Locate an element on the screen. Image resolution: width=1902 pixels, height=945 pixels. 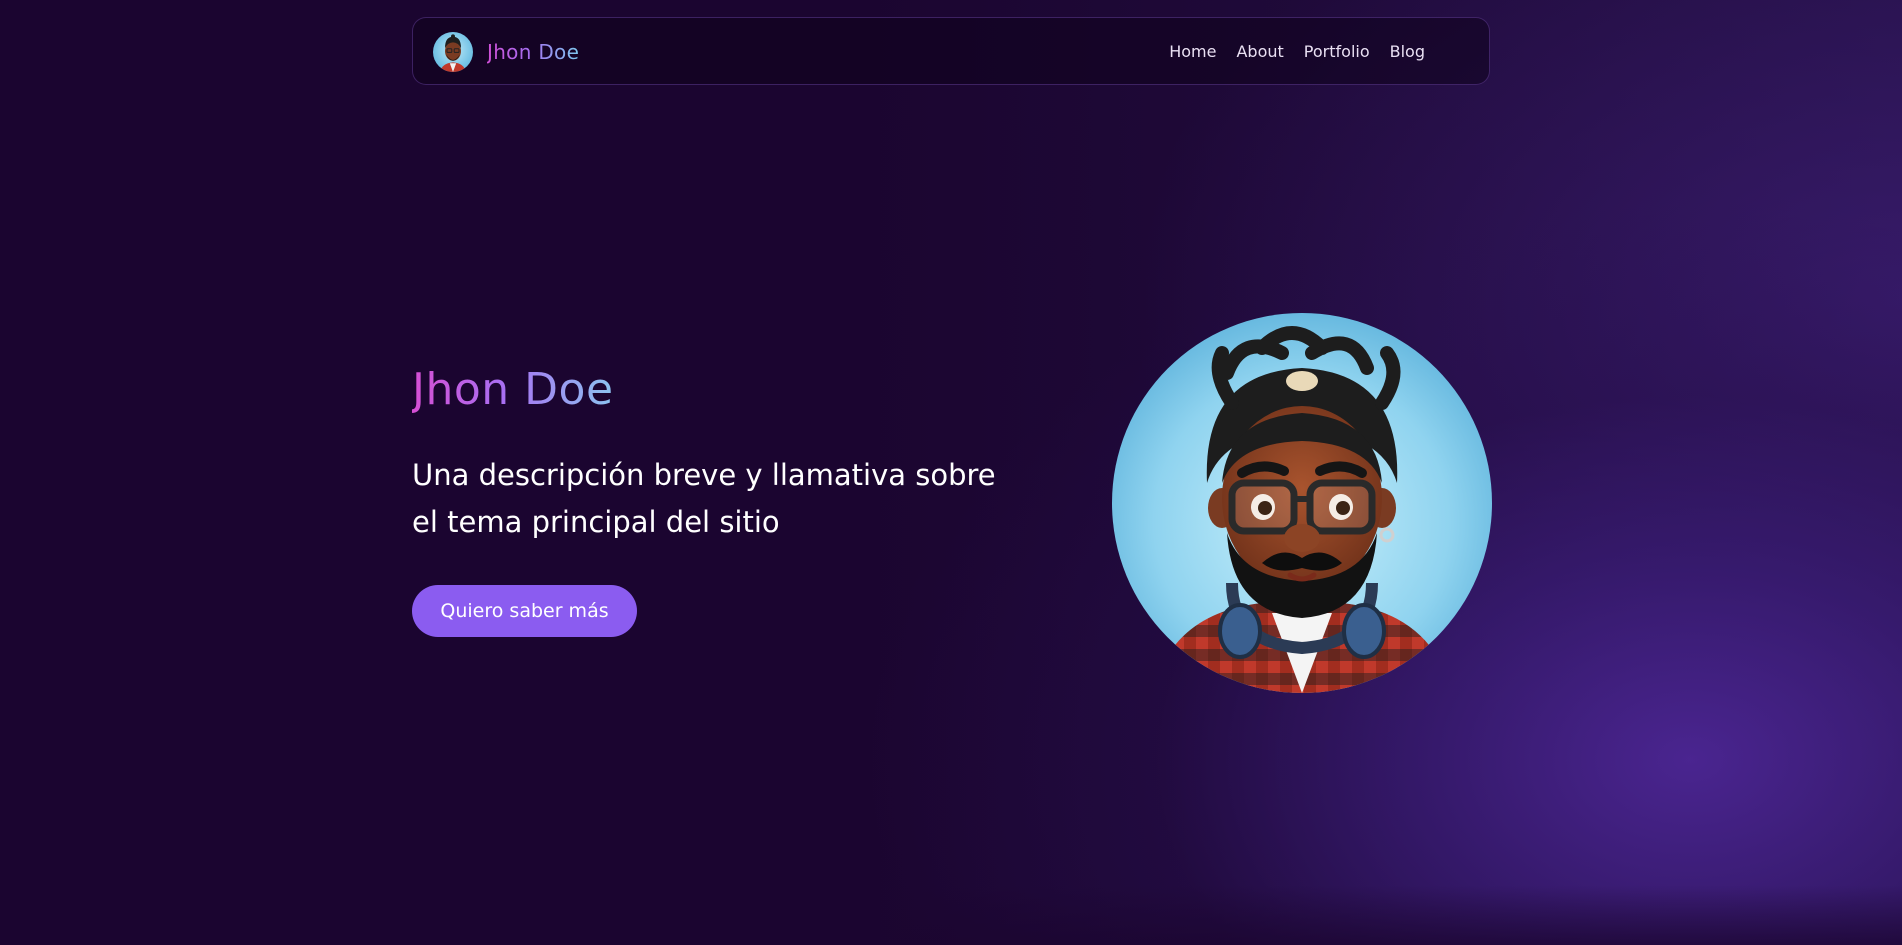
avatar-portrait-illustration is located at coordinates (1302, 503).